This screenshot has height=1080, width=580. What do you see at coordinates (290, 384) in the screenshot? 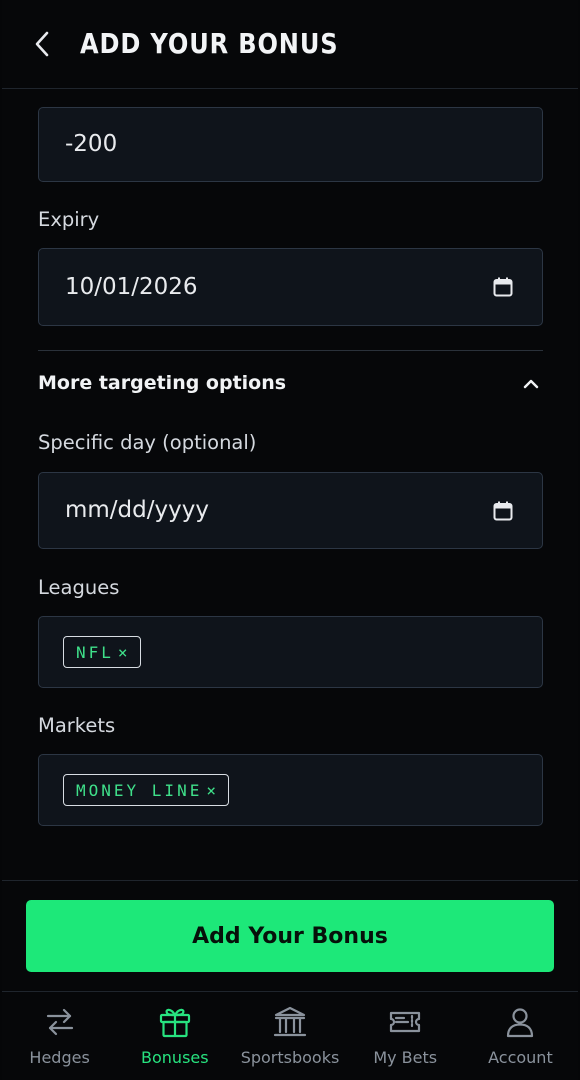
I see `more-targeting-options-toggle: More targeting options` at bounding box center [290, 384].